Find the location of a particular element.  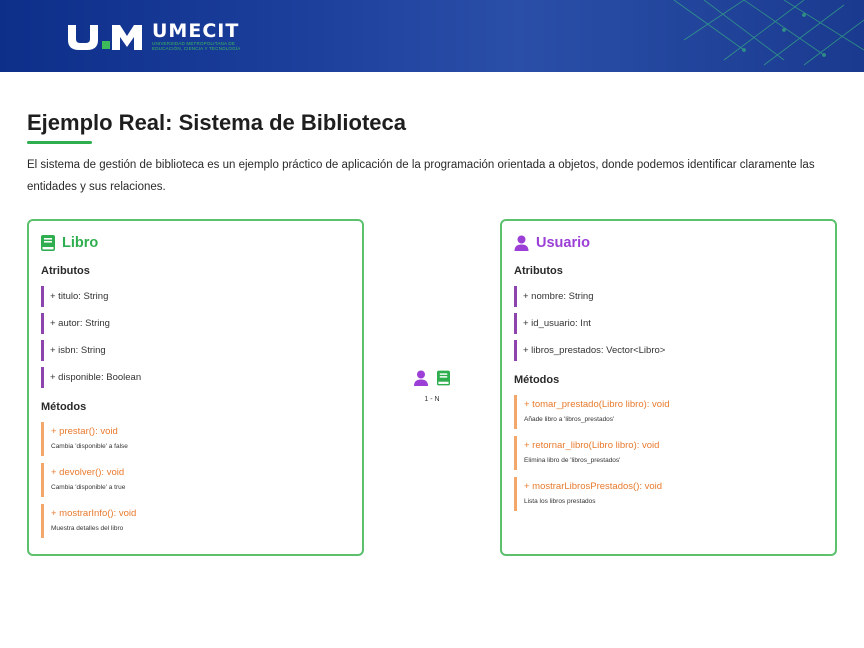

card-title: Usuario is located at coordinates (563, 243).